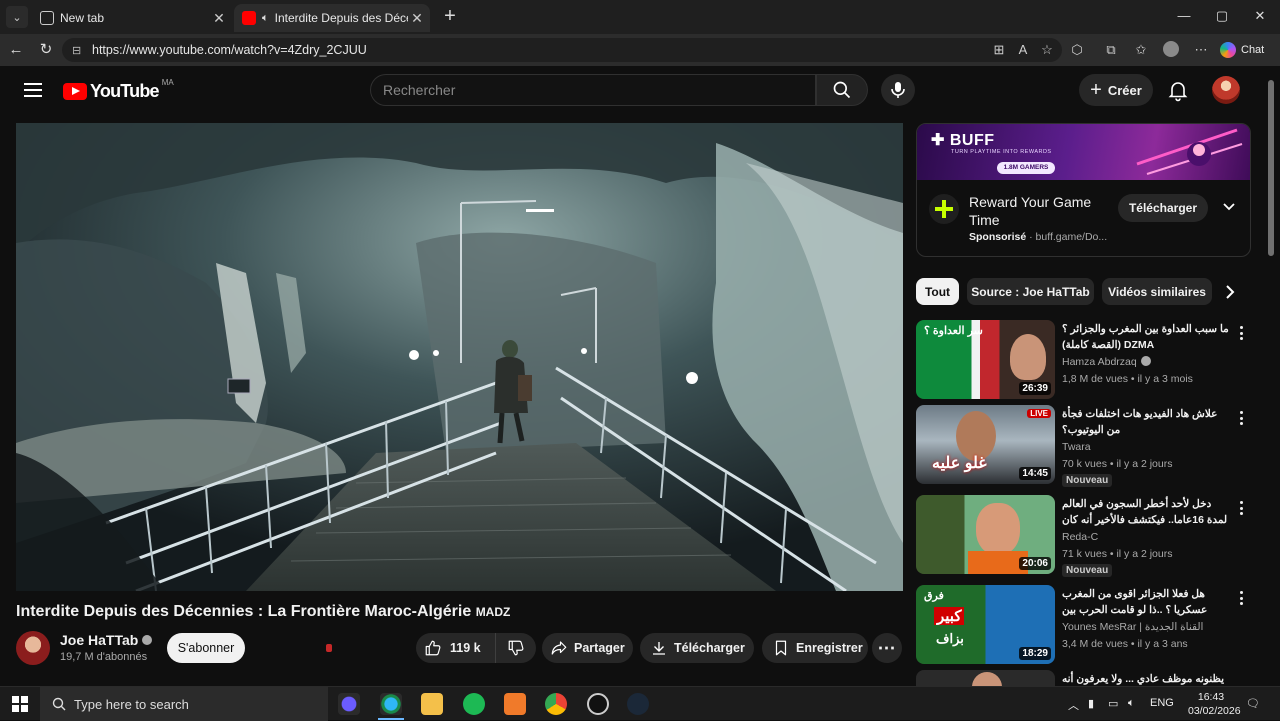 The width and height of the screenshot is (1280, 721). Describe the element at coordinates (1113, 703) in the screenshot. I see `network-icon: ▭` at that location.